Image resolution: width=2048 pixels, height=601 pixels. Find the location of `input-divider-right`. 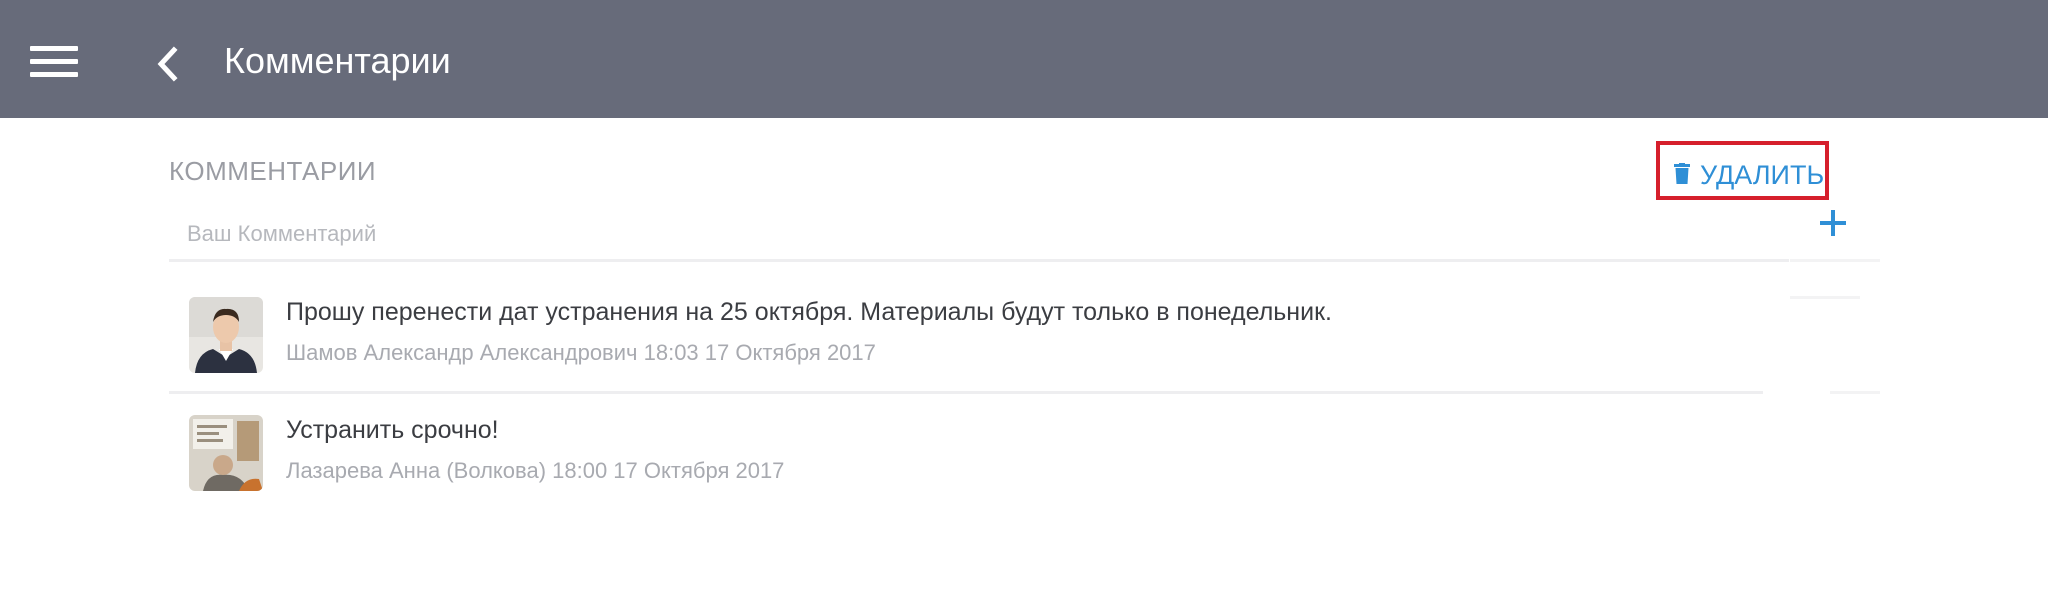

input-divider-right is located at coordinates (1835, 260).